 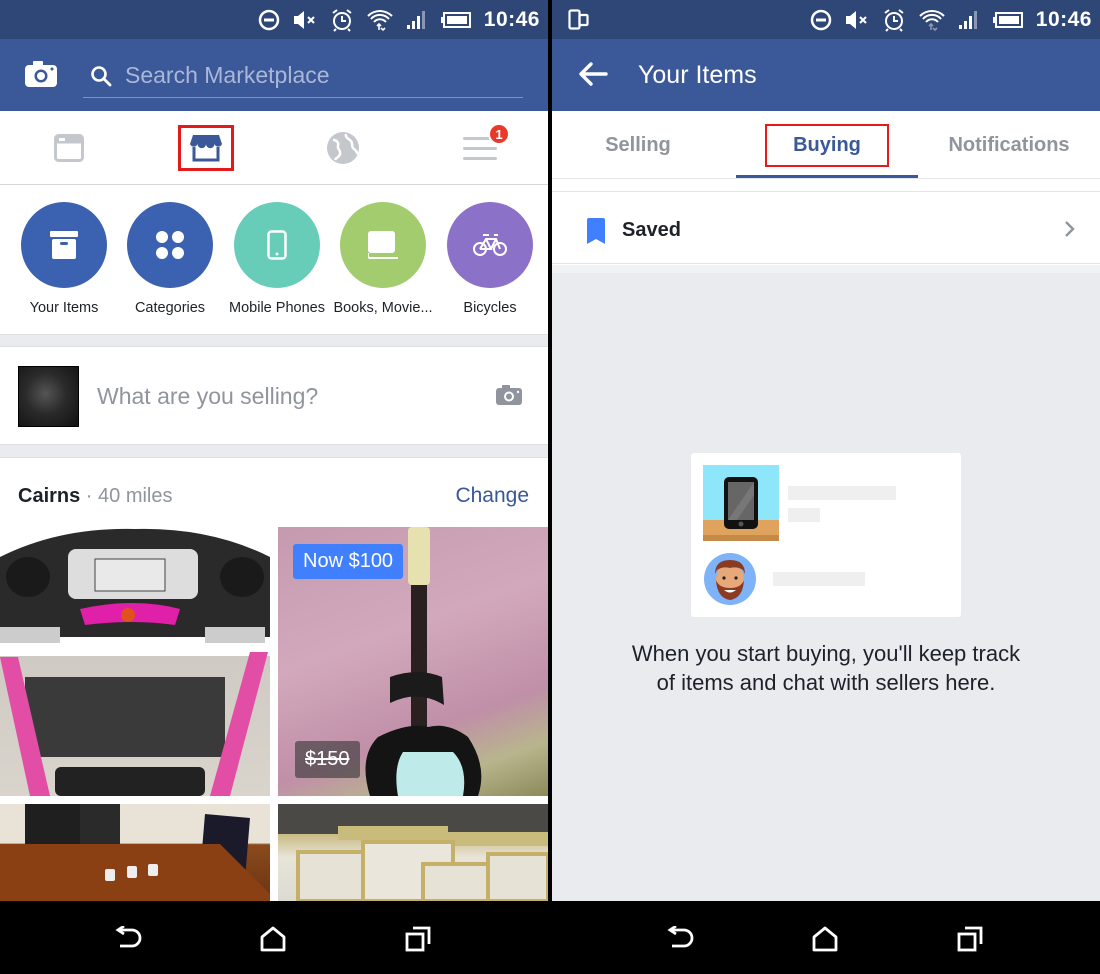 What do you see at coordinates (932, 20) in the screenshot?
I see `wifi-icon` at bounding box center [932, 20].